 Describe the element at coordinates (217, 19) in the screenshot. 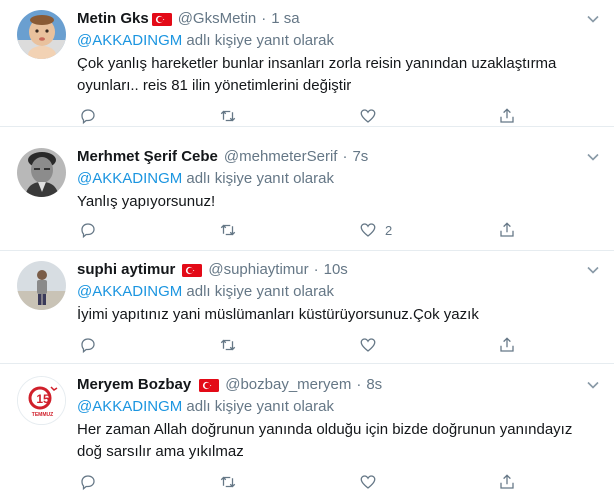

I see `user-handle: @GksMetin` at that location.